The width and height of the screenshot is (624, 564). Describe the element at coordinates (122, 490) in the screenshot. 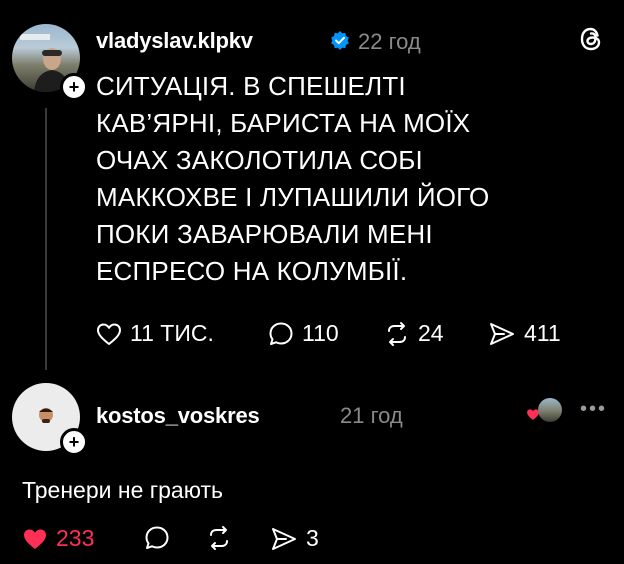

I see `reply-text: Тренери не грають` at that location.